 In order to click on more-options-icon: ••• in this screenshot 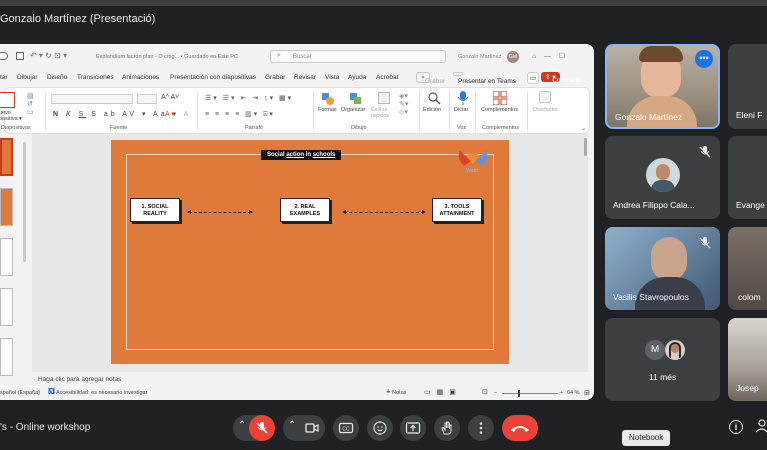, I will do `click(704, 59)`.